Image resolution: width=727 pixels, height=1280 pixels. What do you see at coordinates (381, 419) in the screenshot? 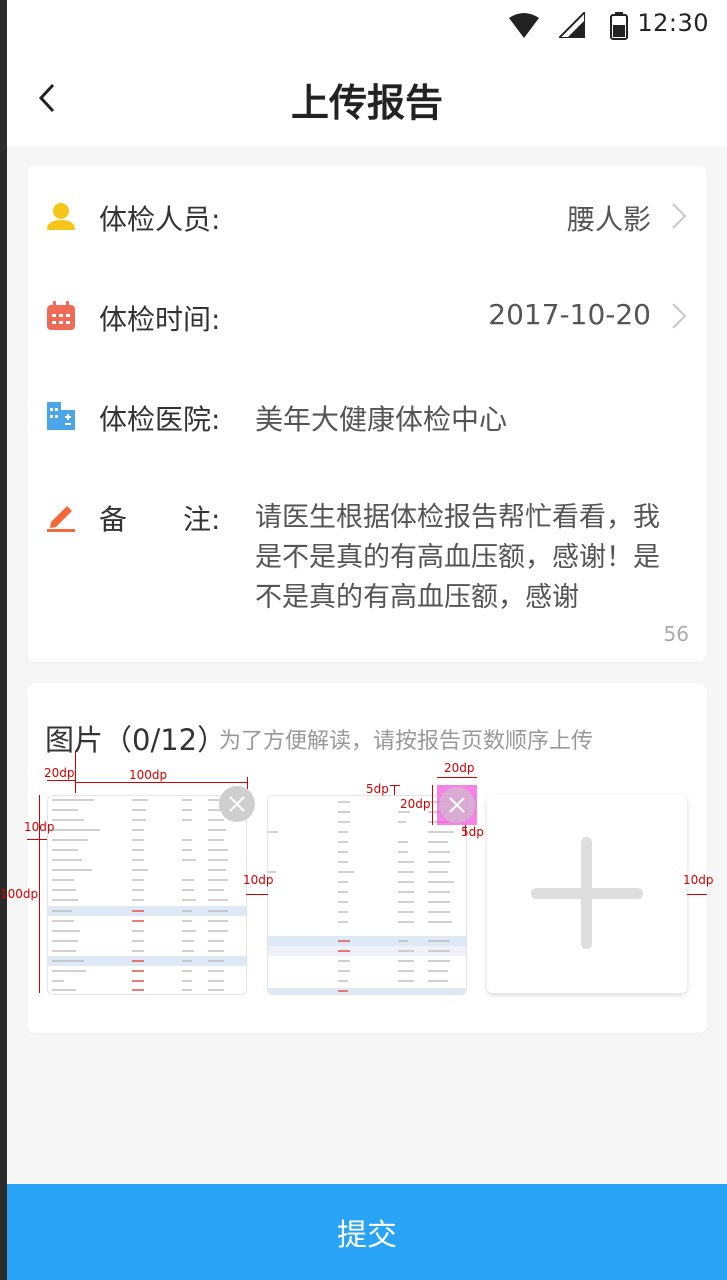
I see `hospital-value: 美年大健康体检中心` at bounding box center [381, 419].